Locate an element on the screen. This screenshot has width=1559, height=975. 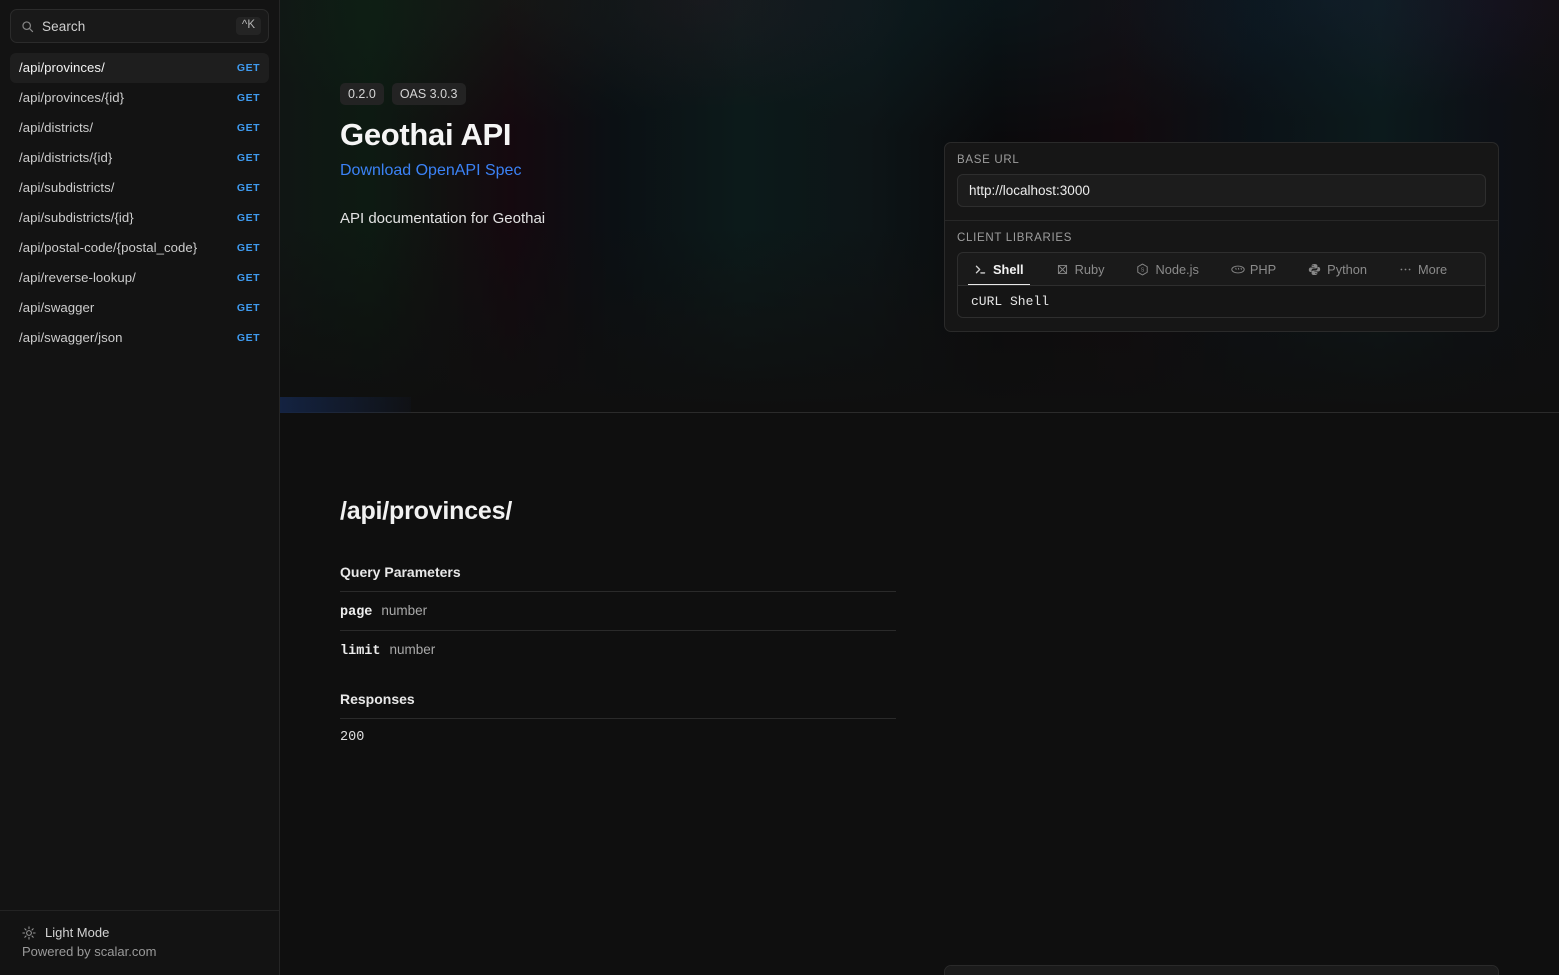
sidebar-item-label: /api/provinces/ is located at coordinates (62, 67).